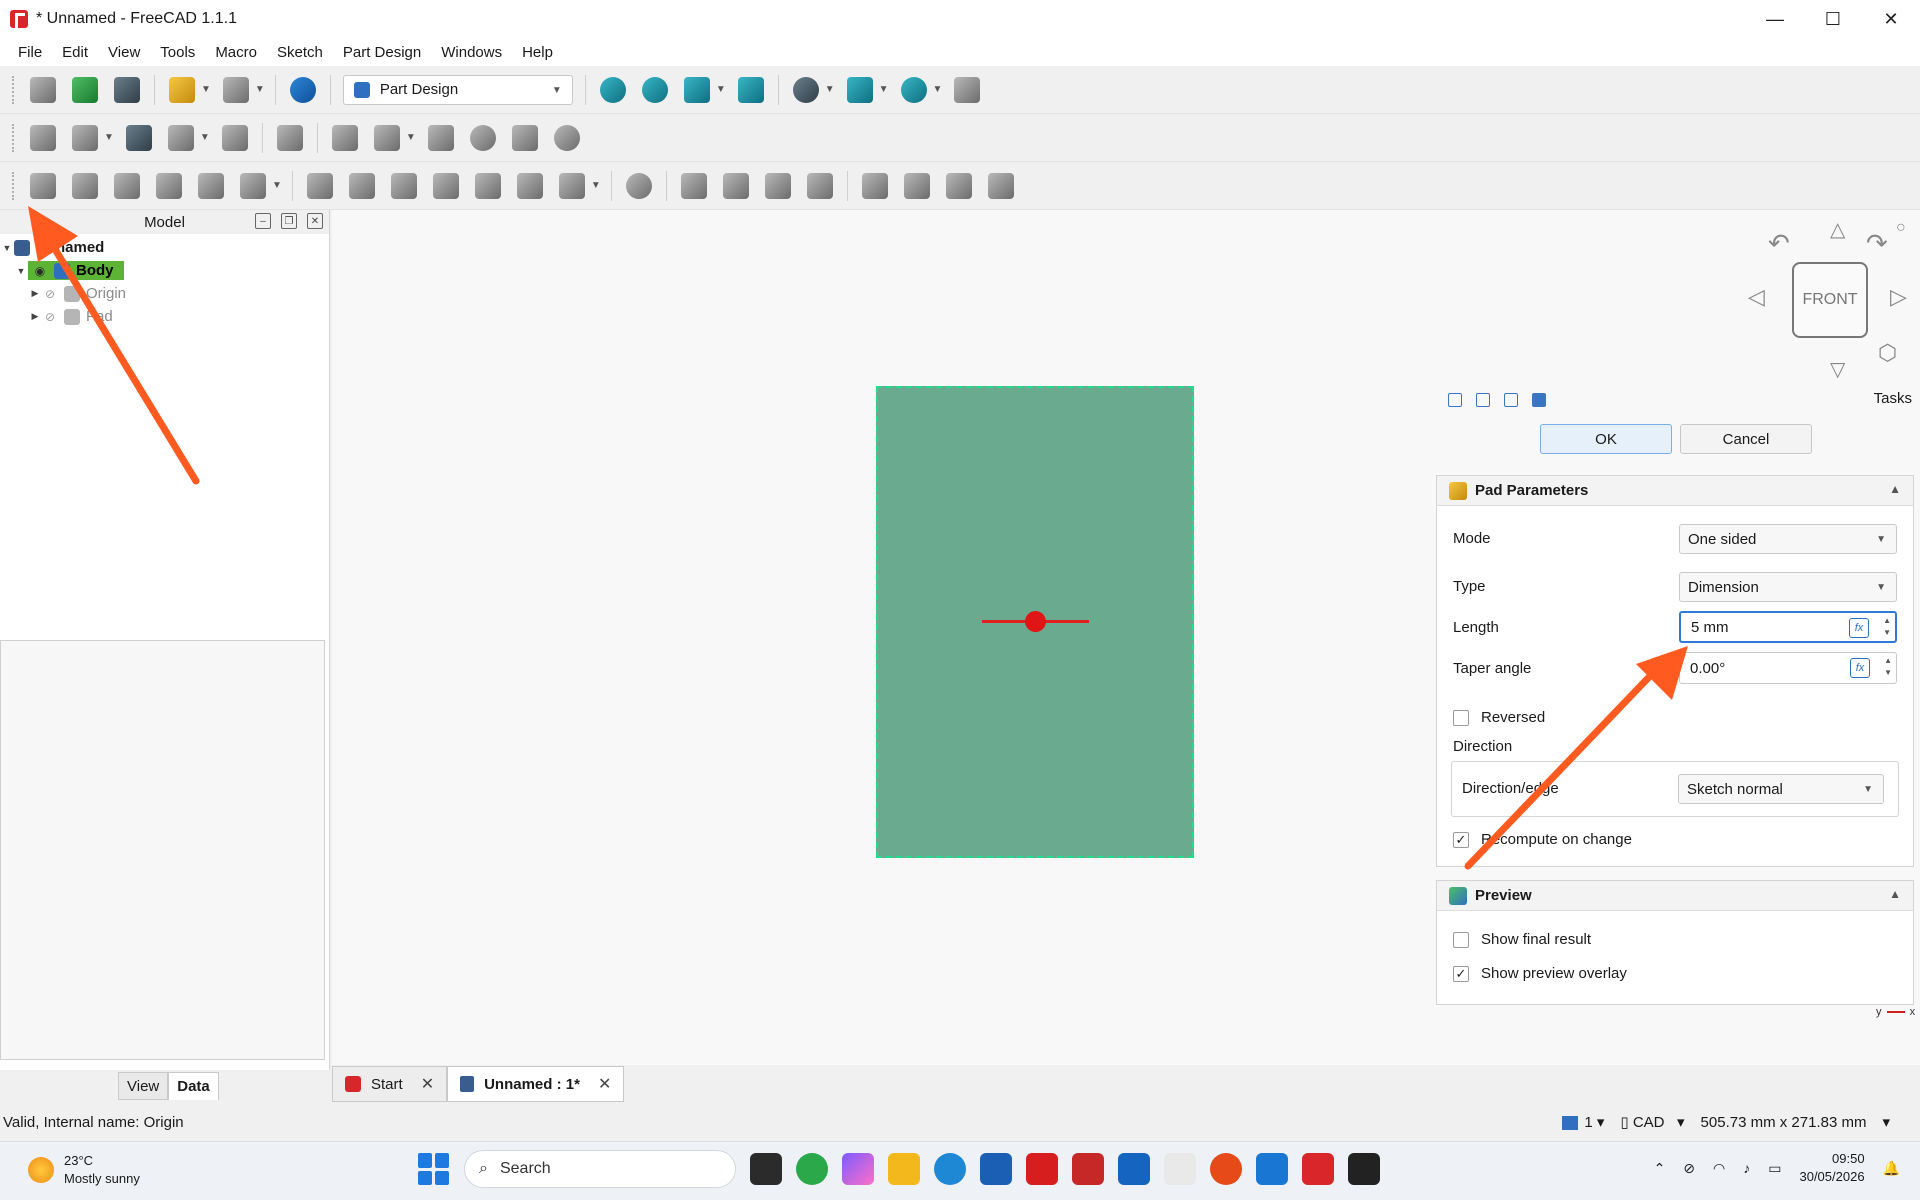 Image resolution: width=1920 pixels, height=1200 pixels. I want to click on bounding-box-button, so click(751, 90).